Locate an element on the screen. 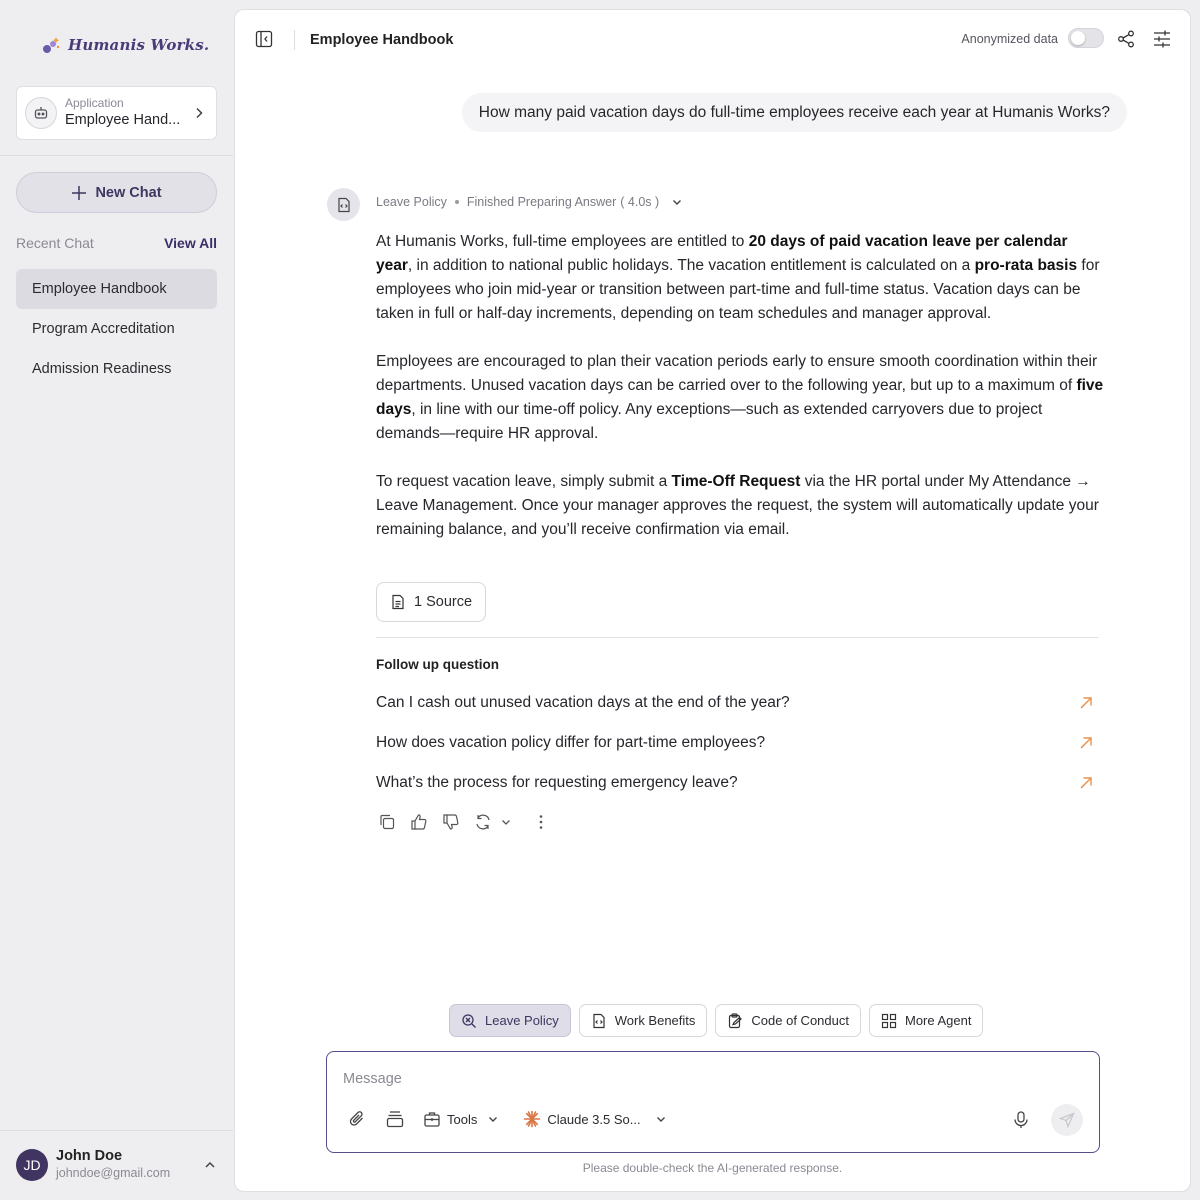  thumbs-down-button is located at coordinates (451, 822).